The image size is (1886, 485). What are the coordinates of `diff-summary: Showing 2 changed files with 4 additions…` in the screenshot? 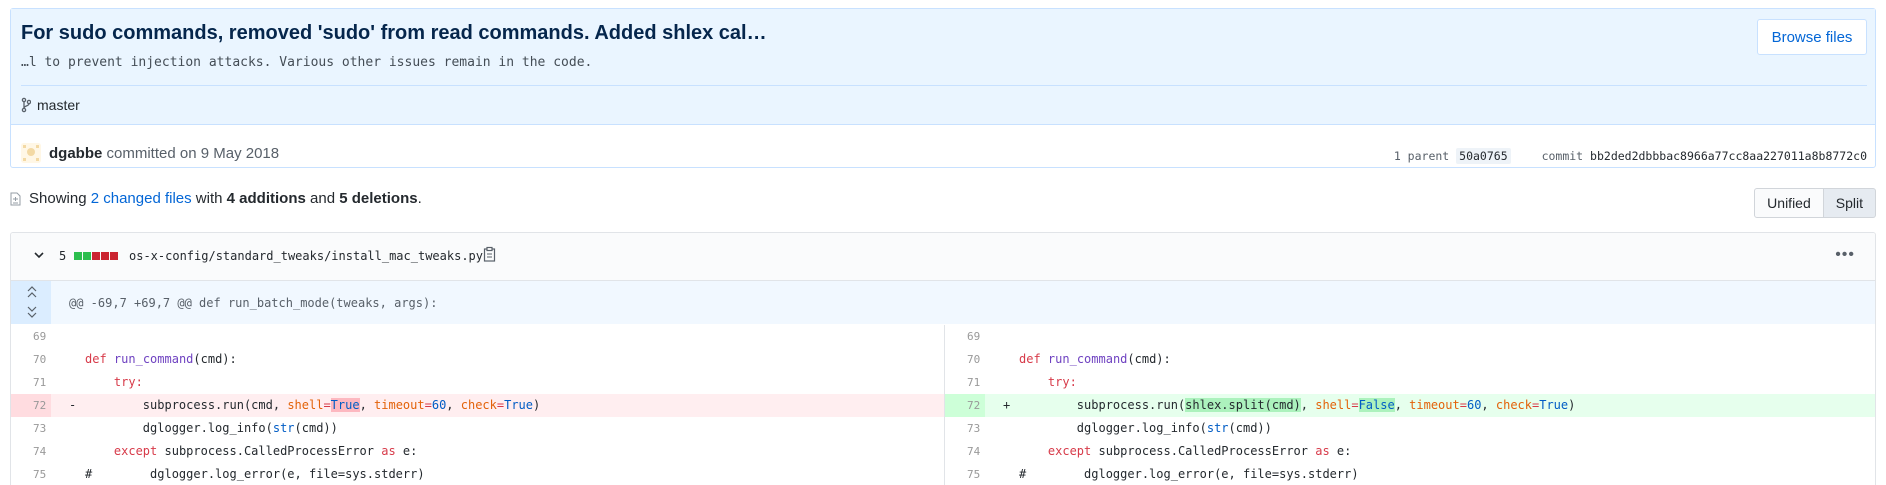 It's located at (216, 198).